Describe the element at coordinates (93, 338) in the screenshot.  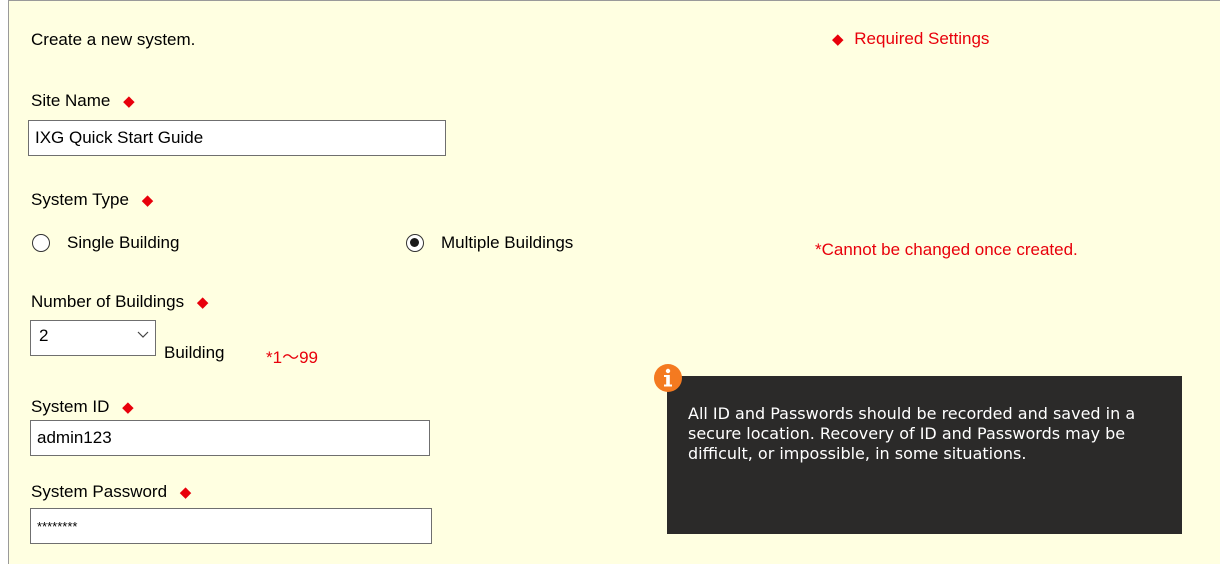
I see `buildings-select: 2` at that location.